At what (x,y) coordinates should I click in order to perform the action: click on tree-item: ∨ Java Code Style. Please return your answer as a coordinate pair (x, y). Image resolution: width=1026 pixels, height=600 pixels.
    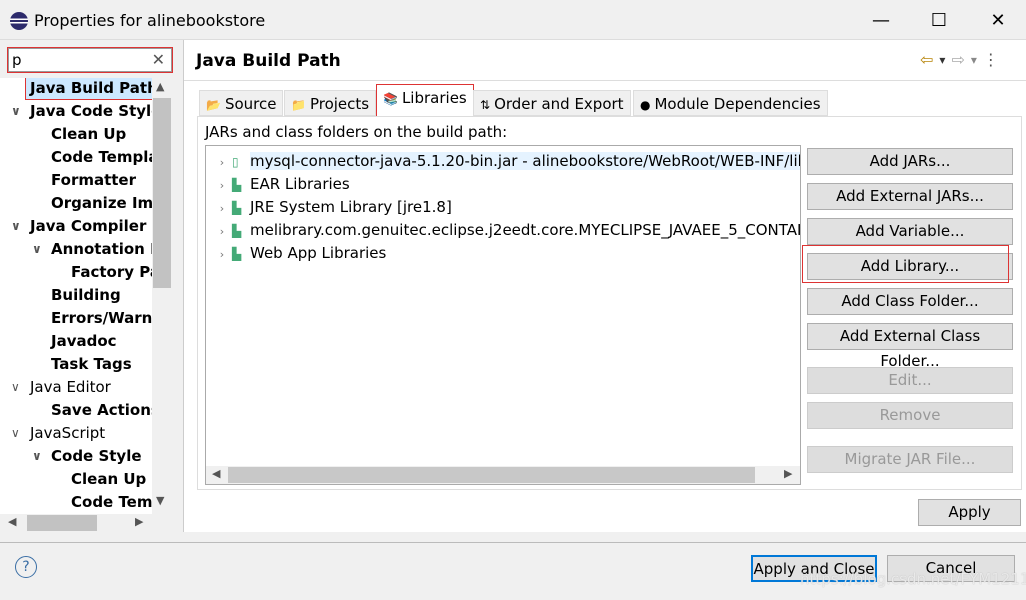
    Looking at the image, I should click on (81, 111).